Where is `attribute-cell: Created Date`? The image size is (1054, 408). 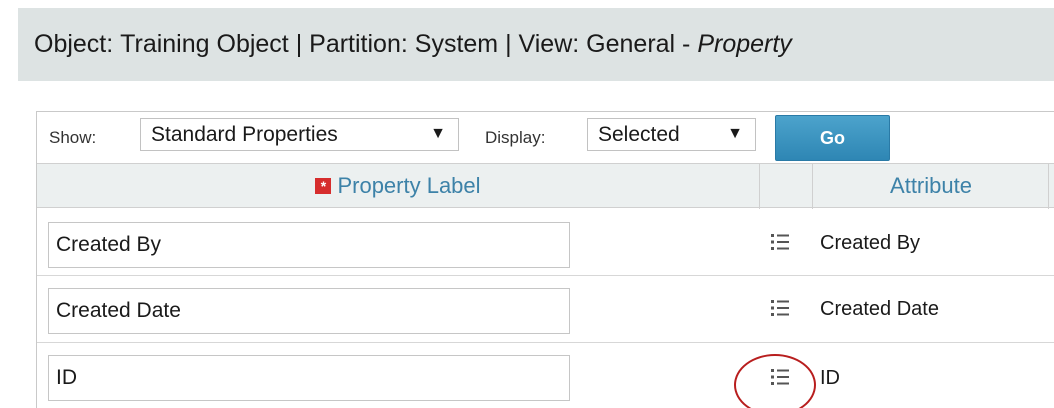
attribute-cell: Created Date is located at coordinates (879, 309).